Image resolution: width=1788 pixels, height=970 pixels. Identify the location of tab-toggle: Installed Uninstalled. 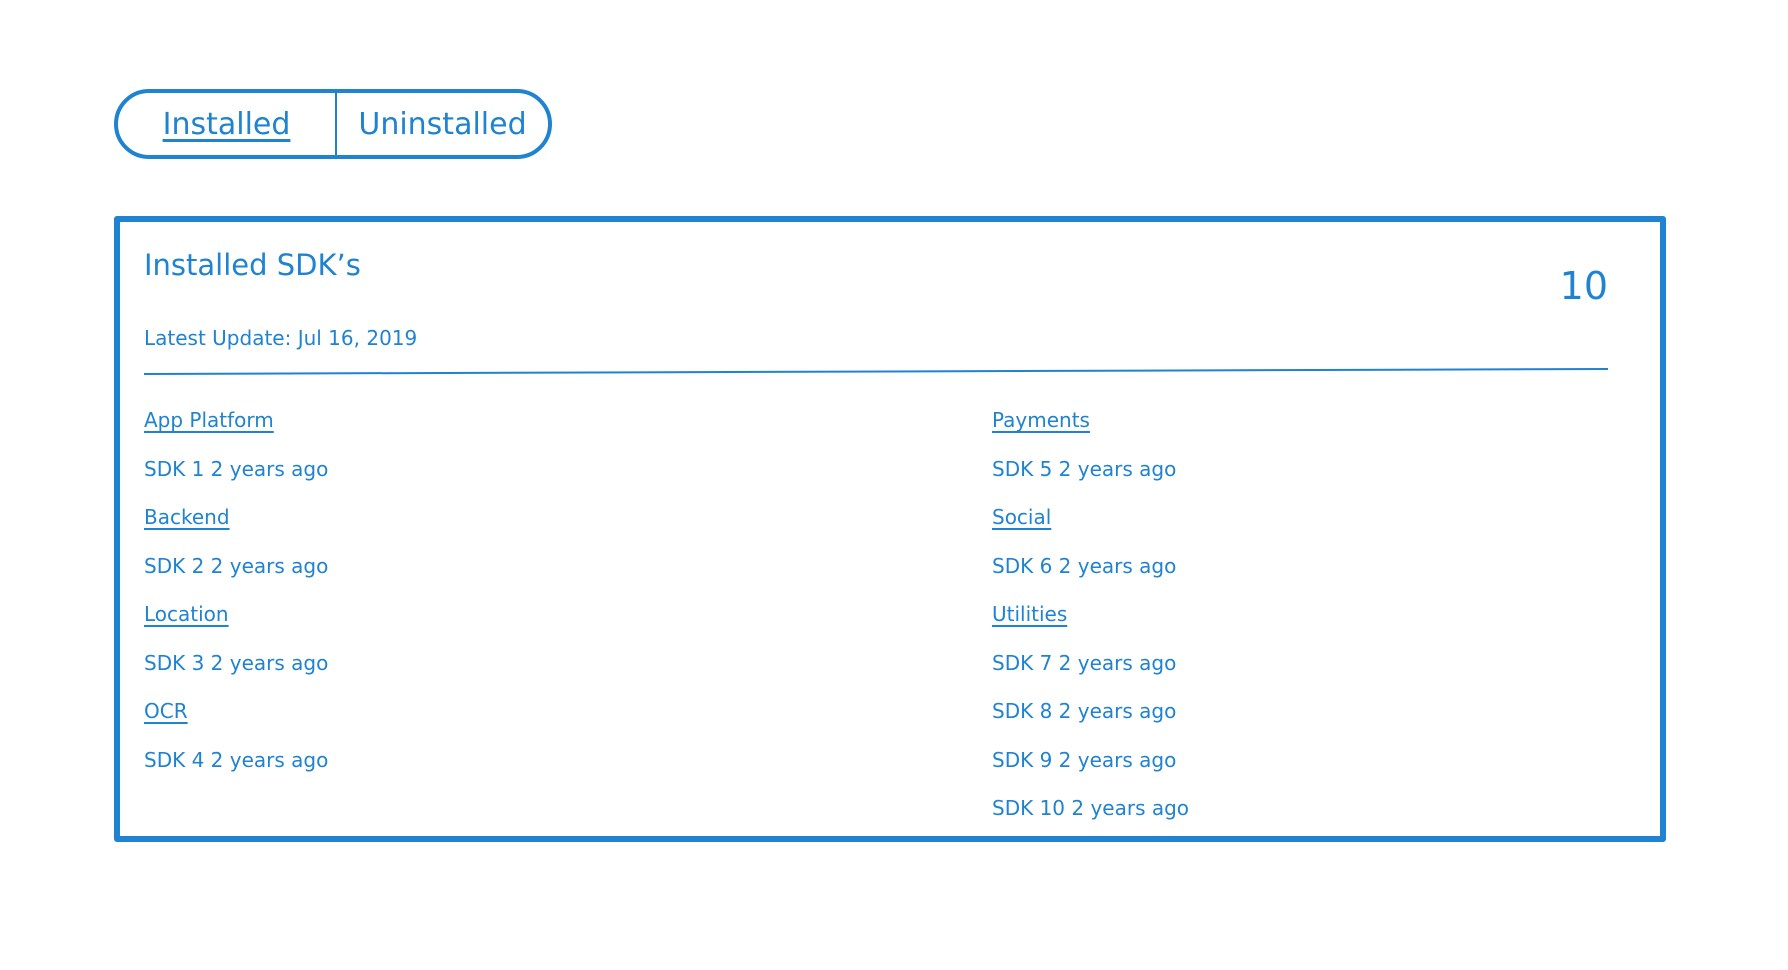
(333, 124).